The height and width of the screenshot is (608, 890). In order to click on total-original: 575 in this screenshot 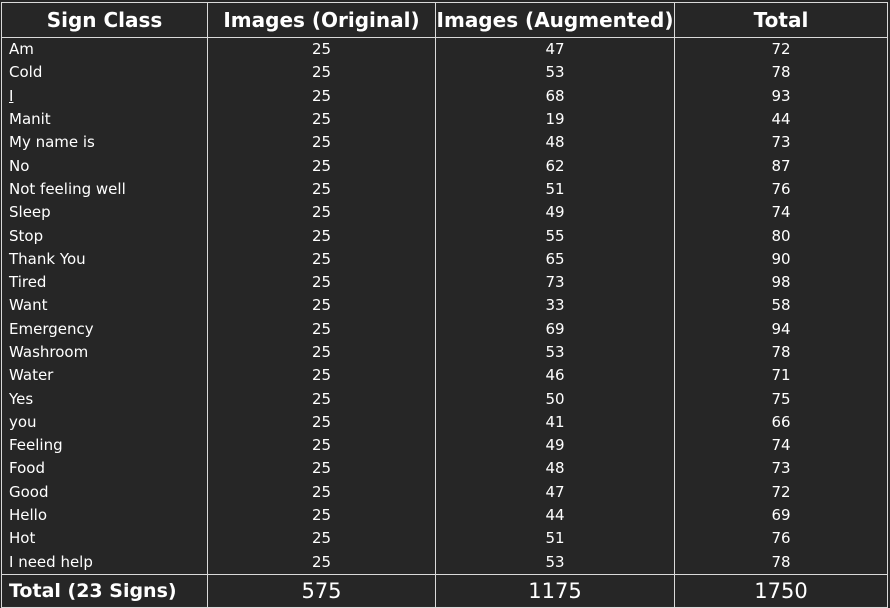, I will do `click(321, 590)`.